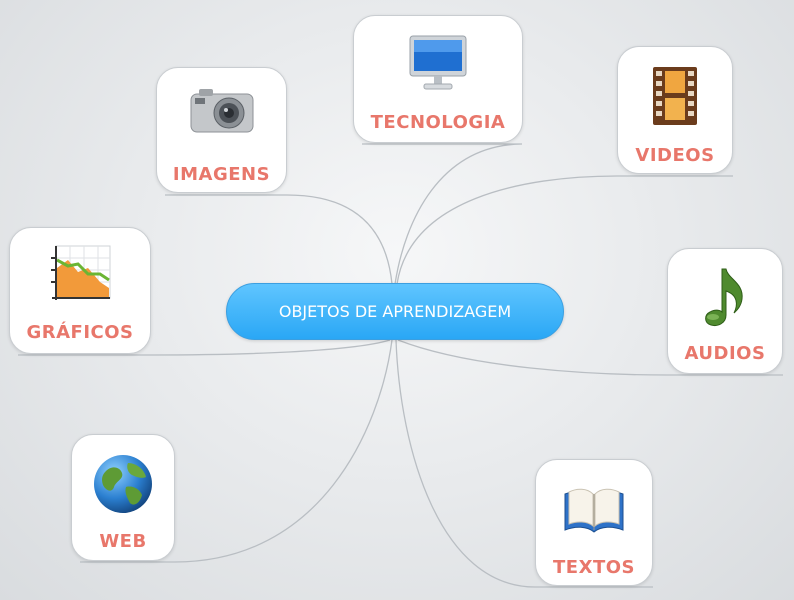 This screenshot has width=794, height=600. What do you see at coordinates (442, 214) in the screenshot?
I see `connector-tecnologia` at bounding box center [442, 214].